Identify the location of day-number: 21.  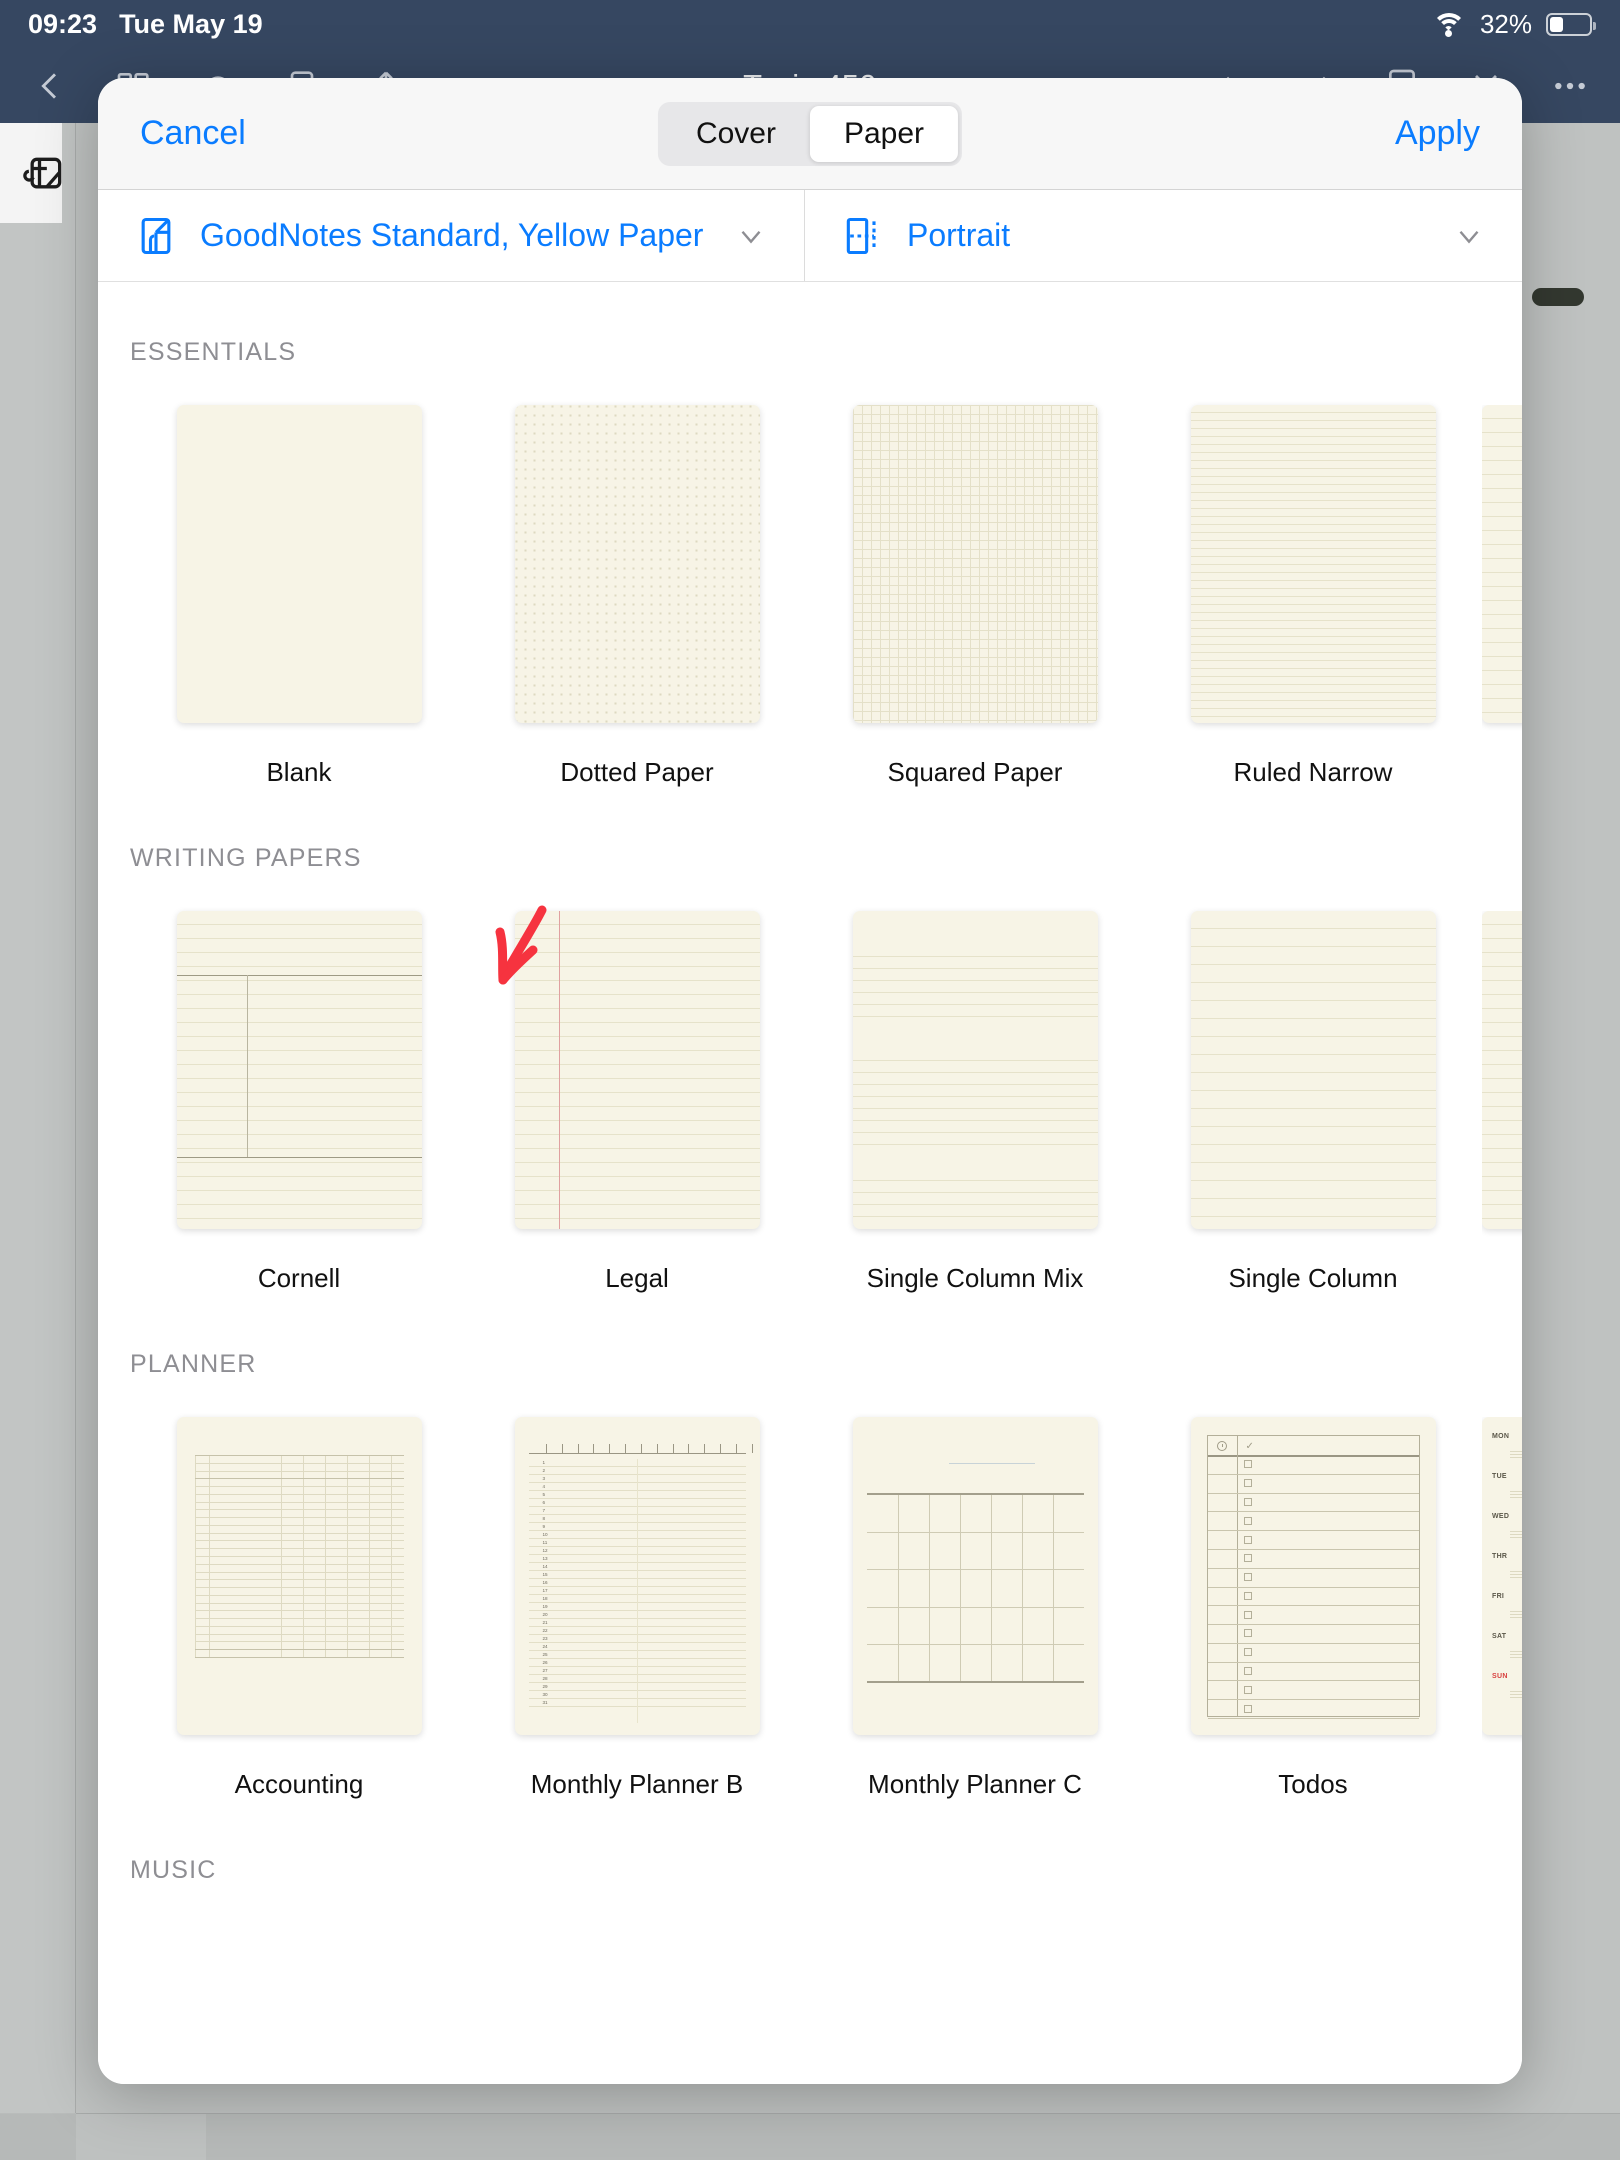
(545, 1622).